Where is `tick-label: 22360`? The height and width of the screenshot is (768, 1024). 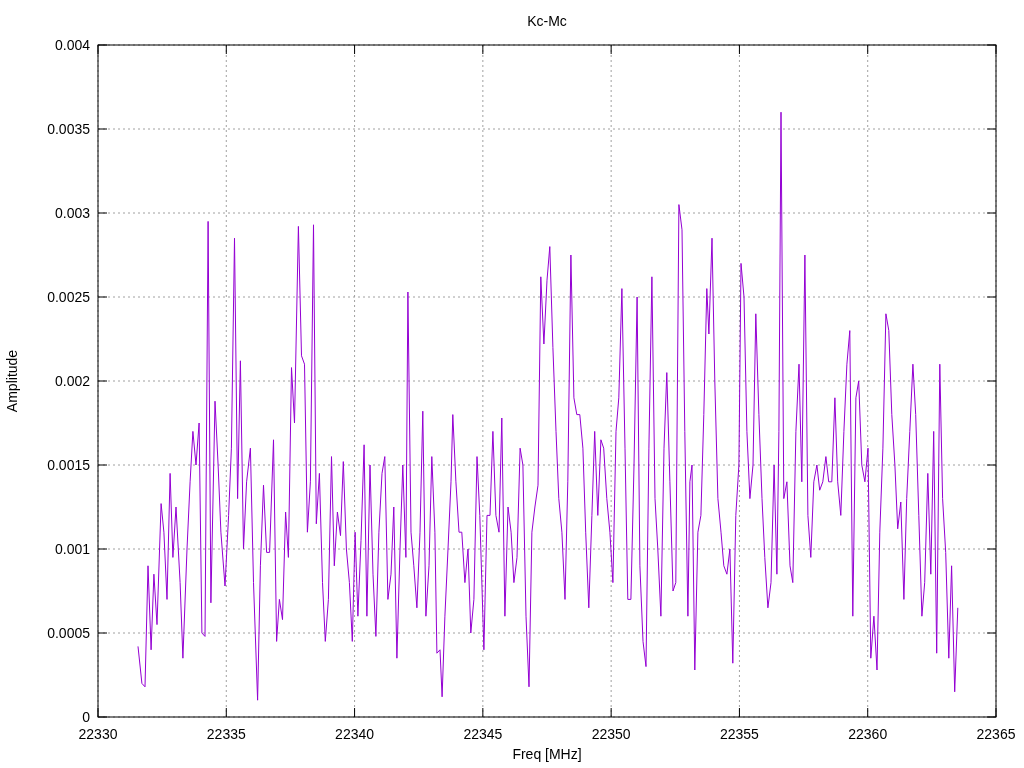 tick-label: 22360 is located at coordinates (868, 734).